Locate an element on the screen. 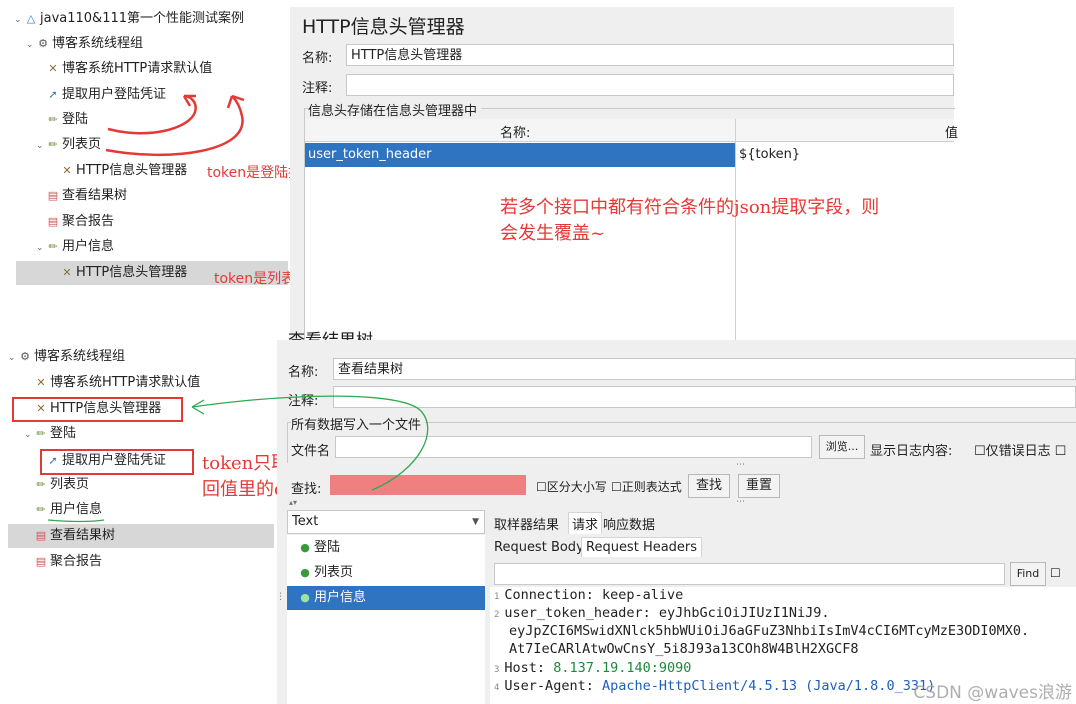 Image resolution: width=1076 pixels, height=704 pixels. green-arrow-curve is located at coordinates (310, 443).